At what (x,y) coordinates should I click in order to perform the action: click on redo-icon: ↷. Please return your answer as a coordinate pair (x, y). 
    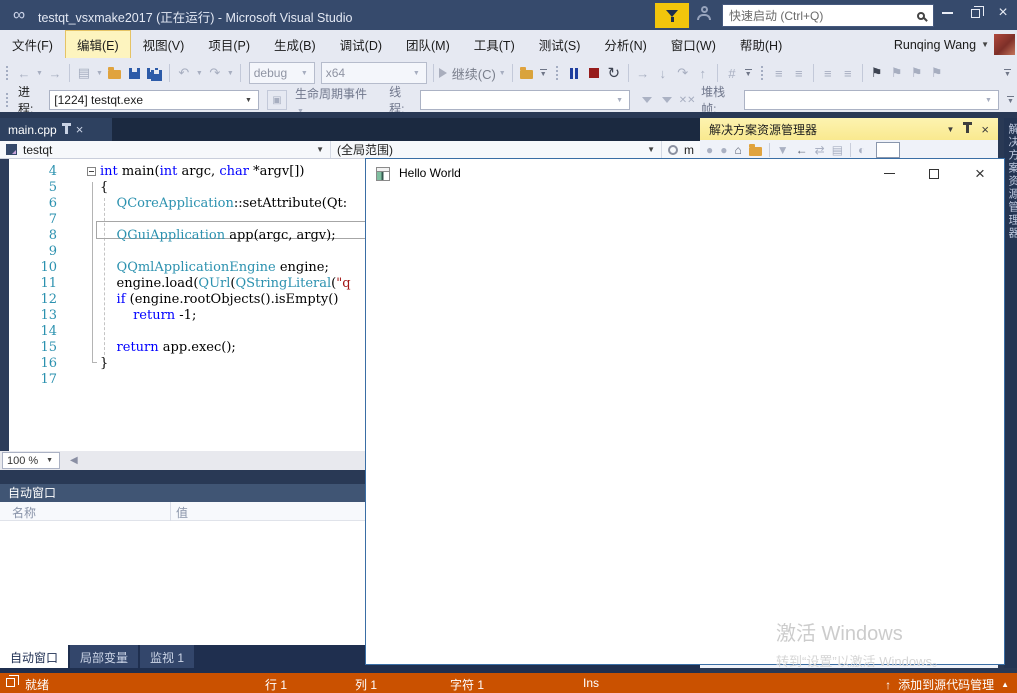
    Looking at the image, I should click on (215, 73).